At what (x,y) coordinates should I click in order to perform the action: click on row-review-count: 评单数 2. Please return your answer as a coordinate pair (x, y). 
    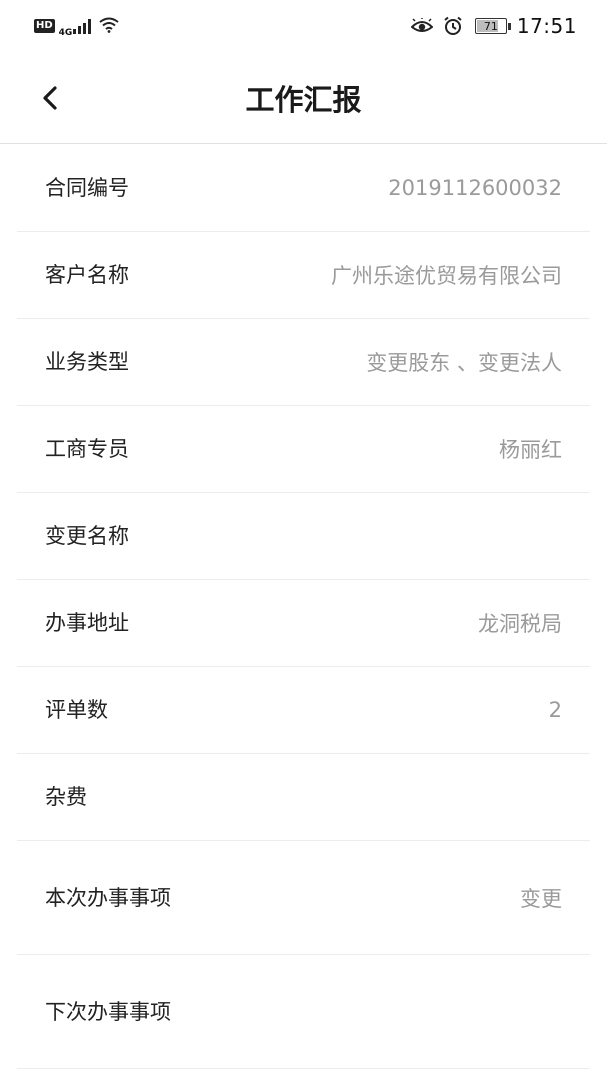
    Looking at the image, I should click on (303, 710).